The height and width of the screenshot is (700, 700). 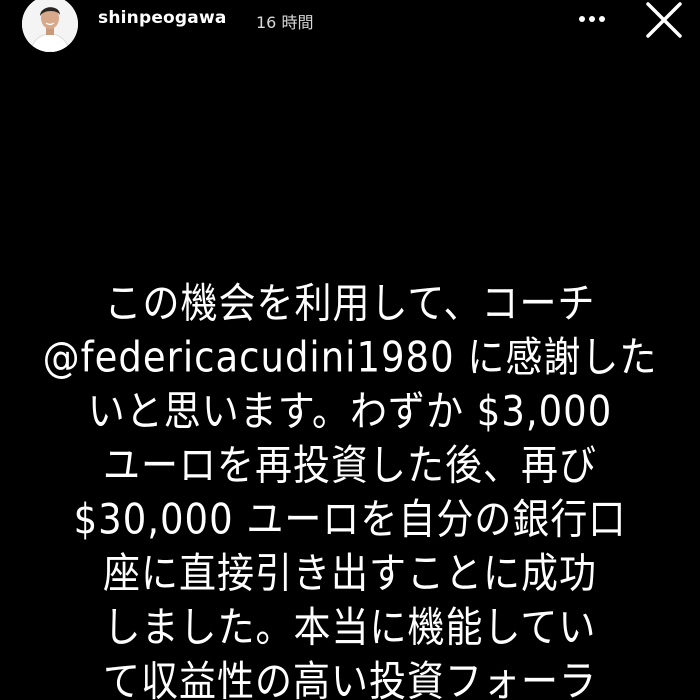 I want to click on story-text-line: $30,000 ユーロを自分の銀行口, so click(x=350, y=519).